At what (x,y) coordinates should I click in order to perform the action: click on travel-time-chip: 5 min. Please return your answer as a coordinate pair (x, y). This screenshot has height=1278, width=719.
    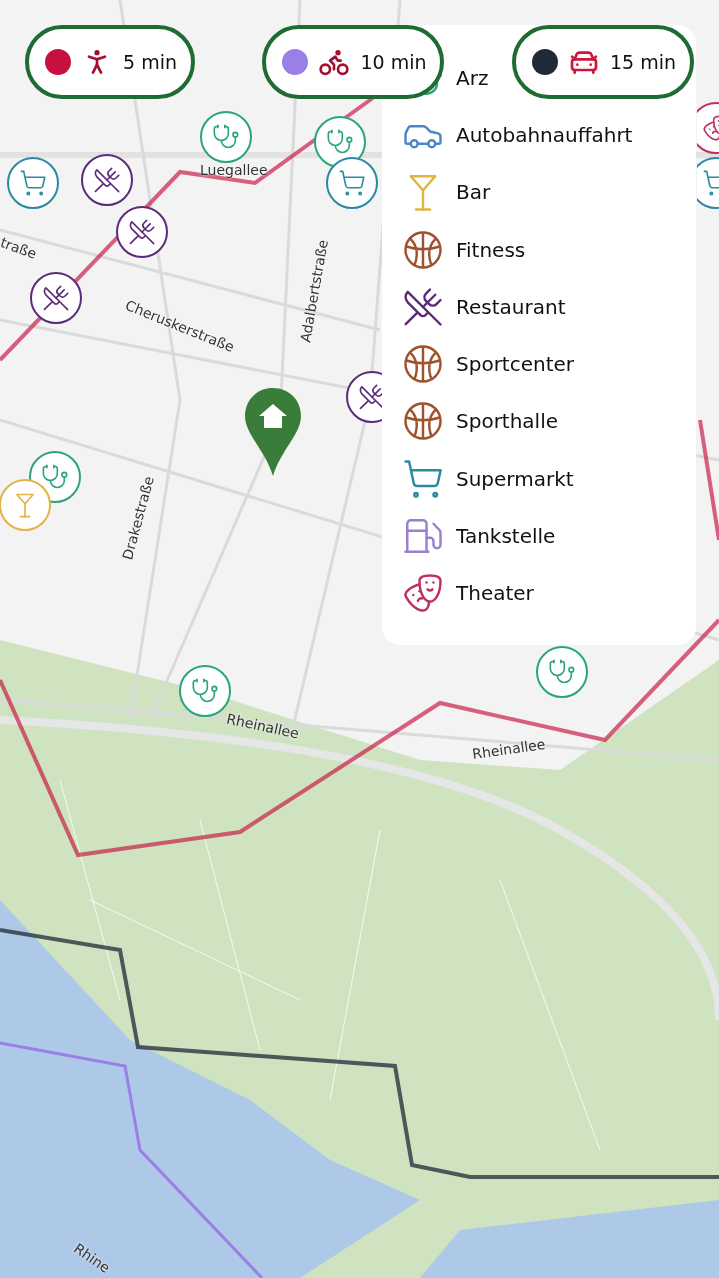
    Looking at the image, I should click on (110, 62).